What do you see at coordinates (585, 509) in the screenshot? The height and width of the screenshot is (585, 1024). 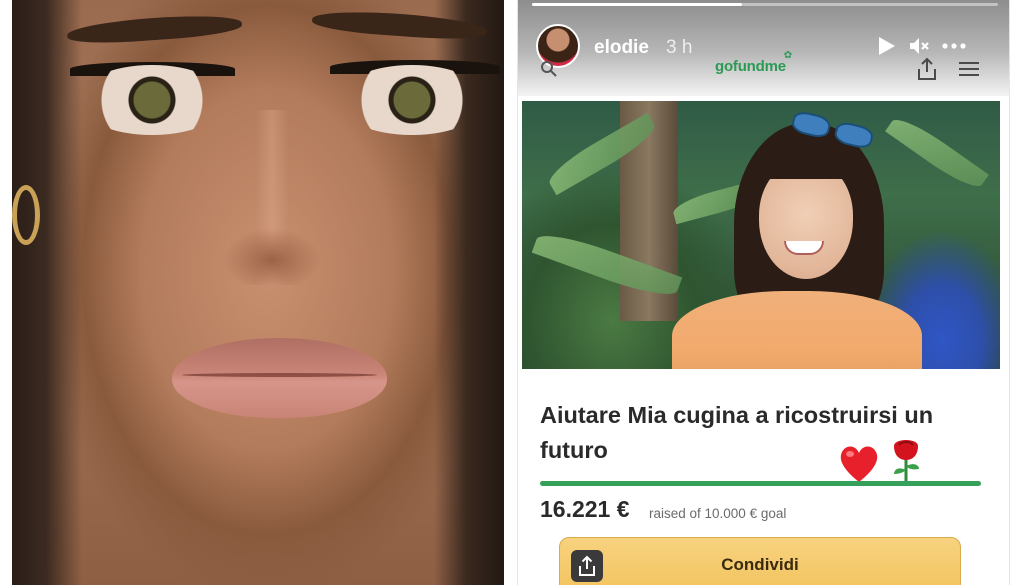 I see `raised-amount: 16.221 €` at bounding box center [585, 509].